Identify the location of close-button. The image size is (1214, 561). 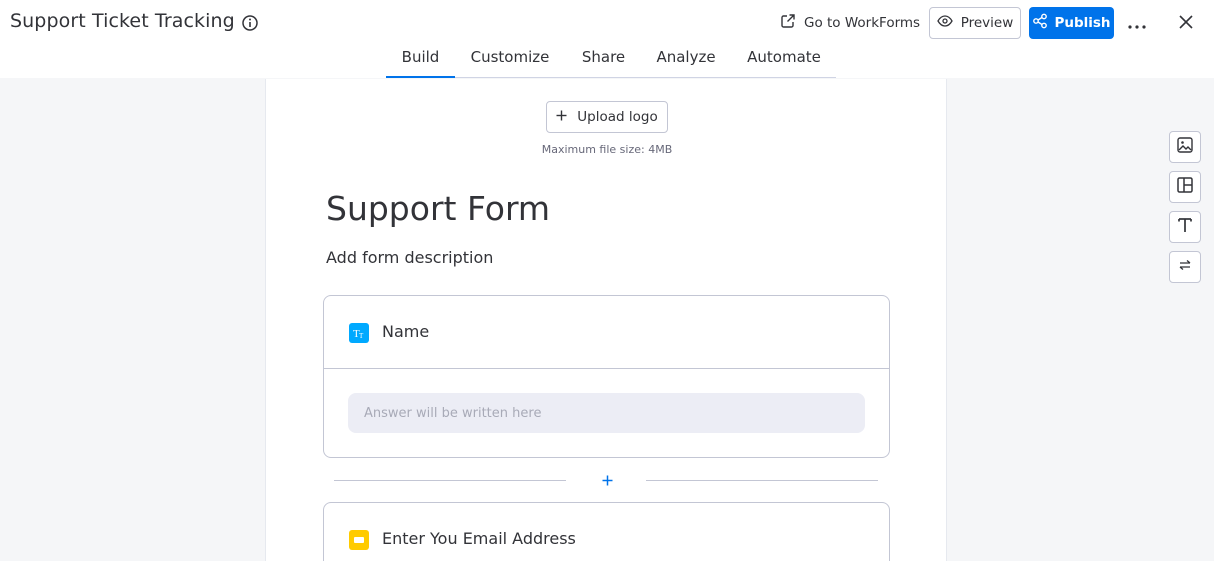
(1186, 23).